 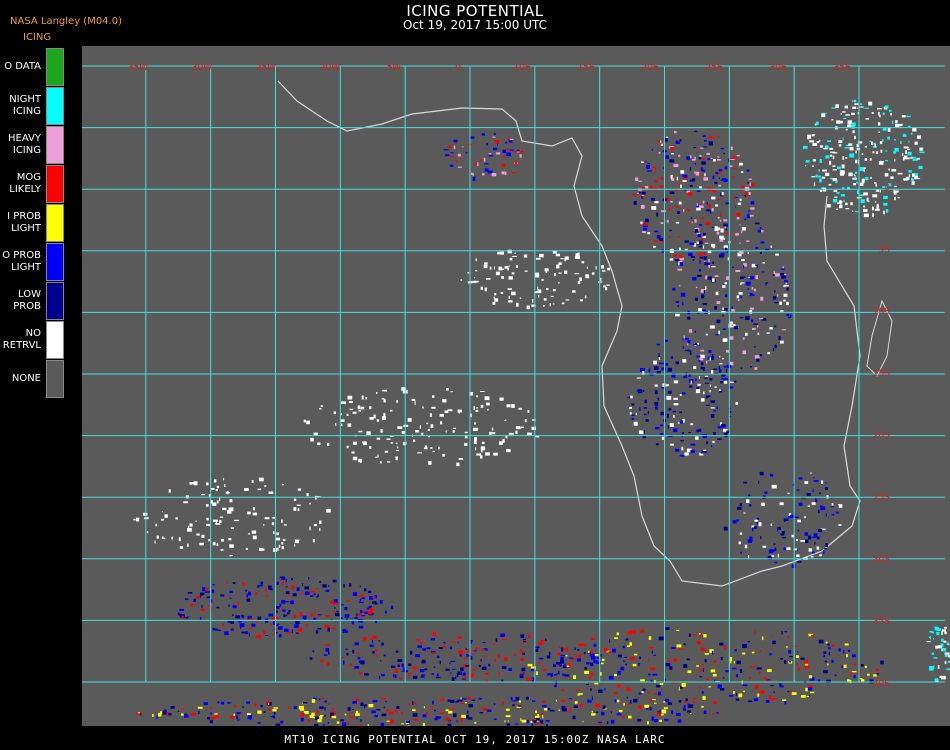 What do you see at coordinates (25, 105) in the screenshot?
I see `legend-label: NIGHT ICING` at bounding box center [25, 105].